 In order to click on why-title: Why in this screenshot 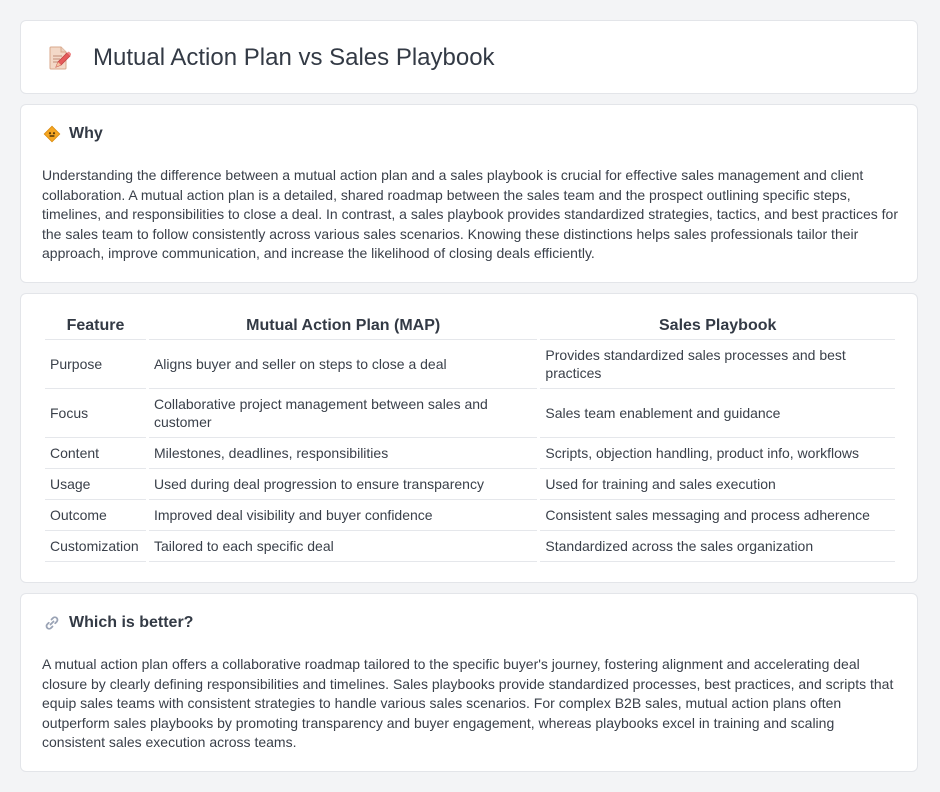, I will do `click(86, 133)`.